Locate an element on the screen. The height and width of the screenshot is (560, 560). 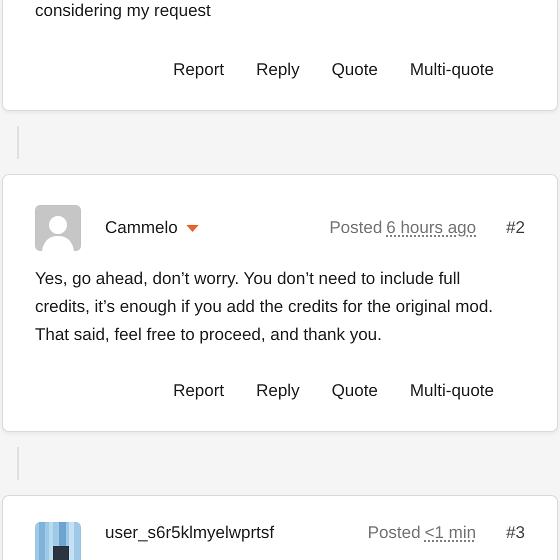
post-time: 6 hours ago is located at coordinates (431, 228).